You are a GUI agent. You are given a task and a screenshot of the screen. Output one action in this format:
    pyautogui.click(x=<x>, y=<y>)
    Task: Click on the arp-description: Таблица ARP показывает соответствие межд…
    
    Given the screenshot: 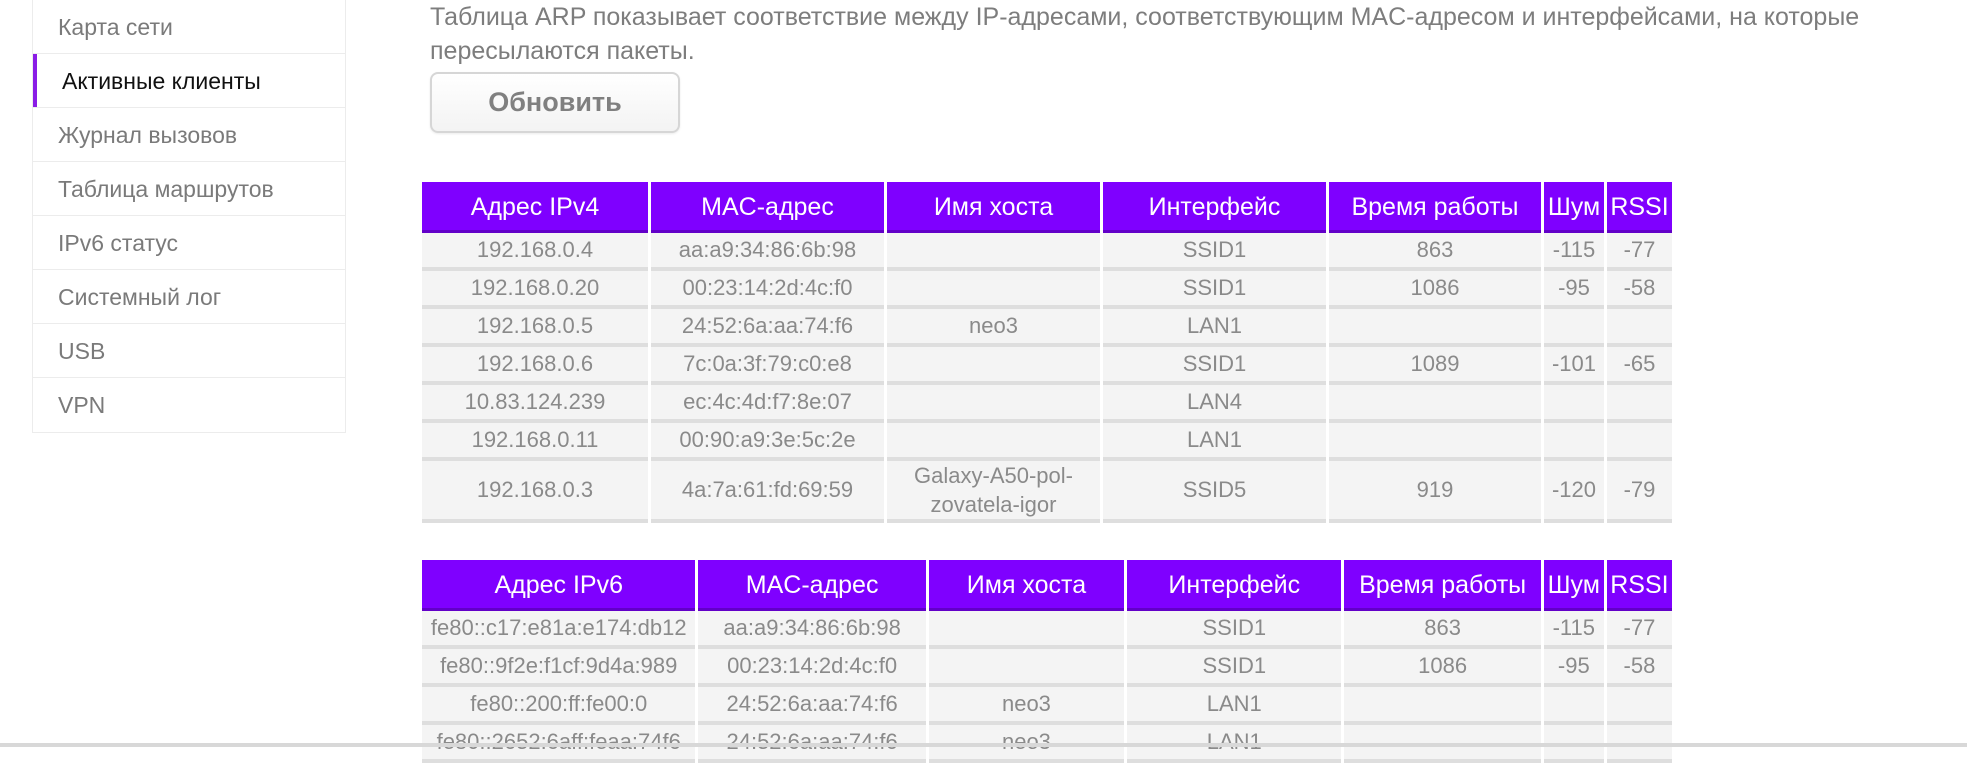 What is the action you would take?
    pyautogui.click(x=1145, y=34)
    